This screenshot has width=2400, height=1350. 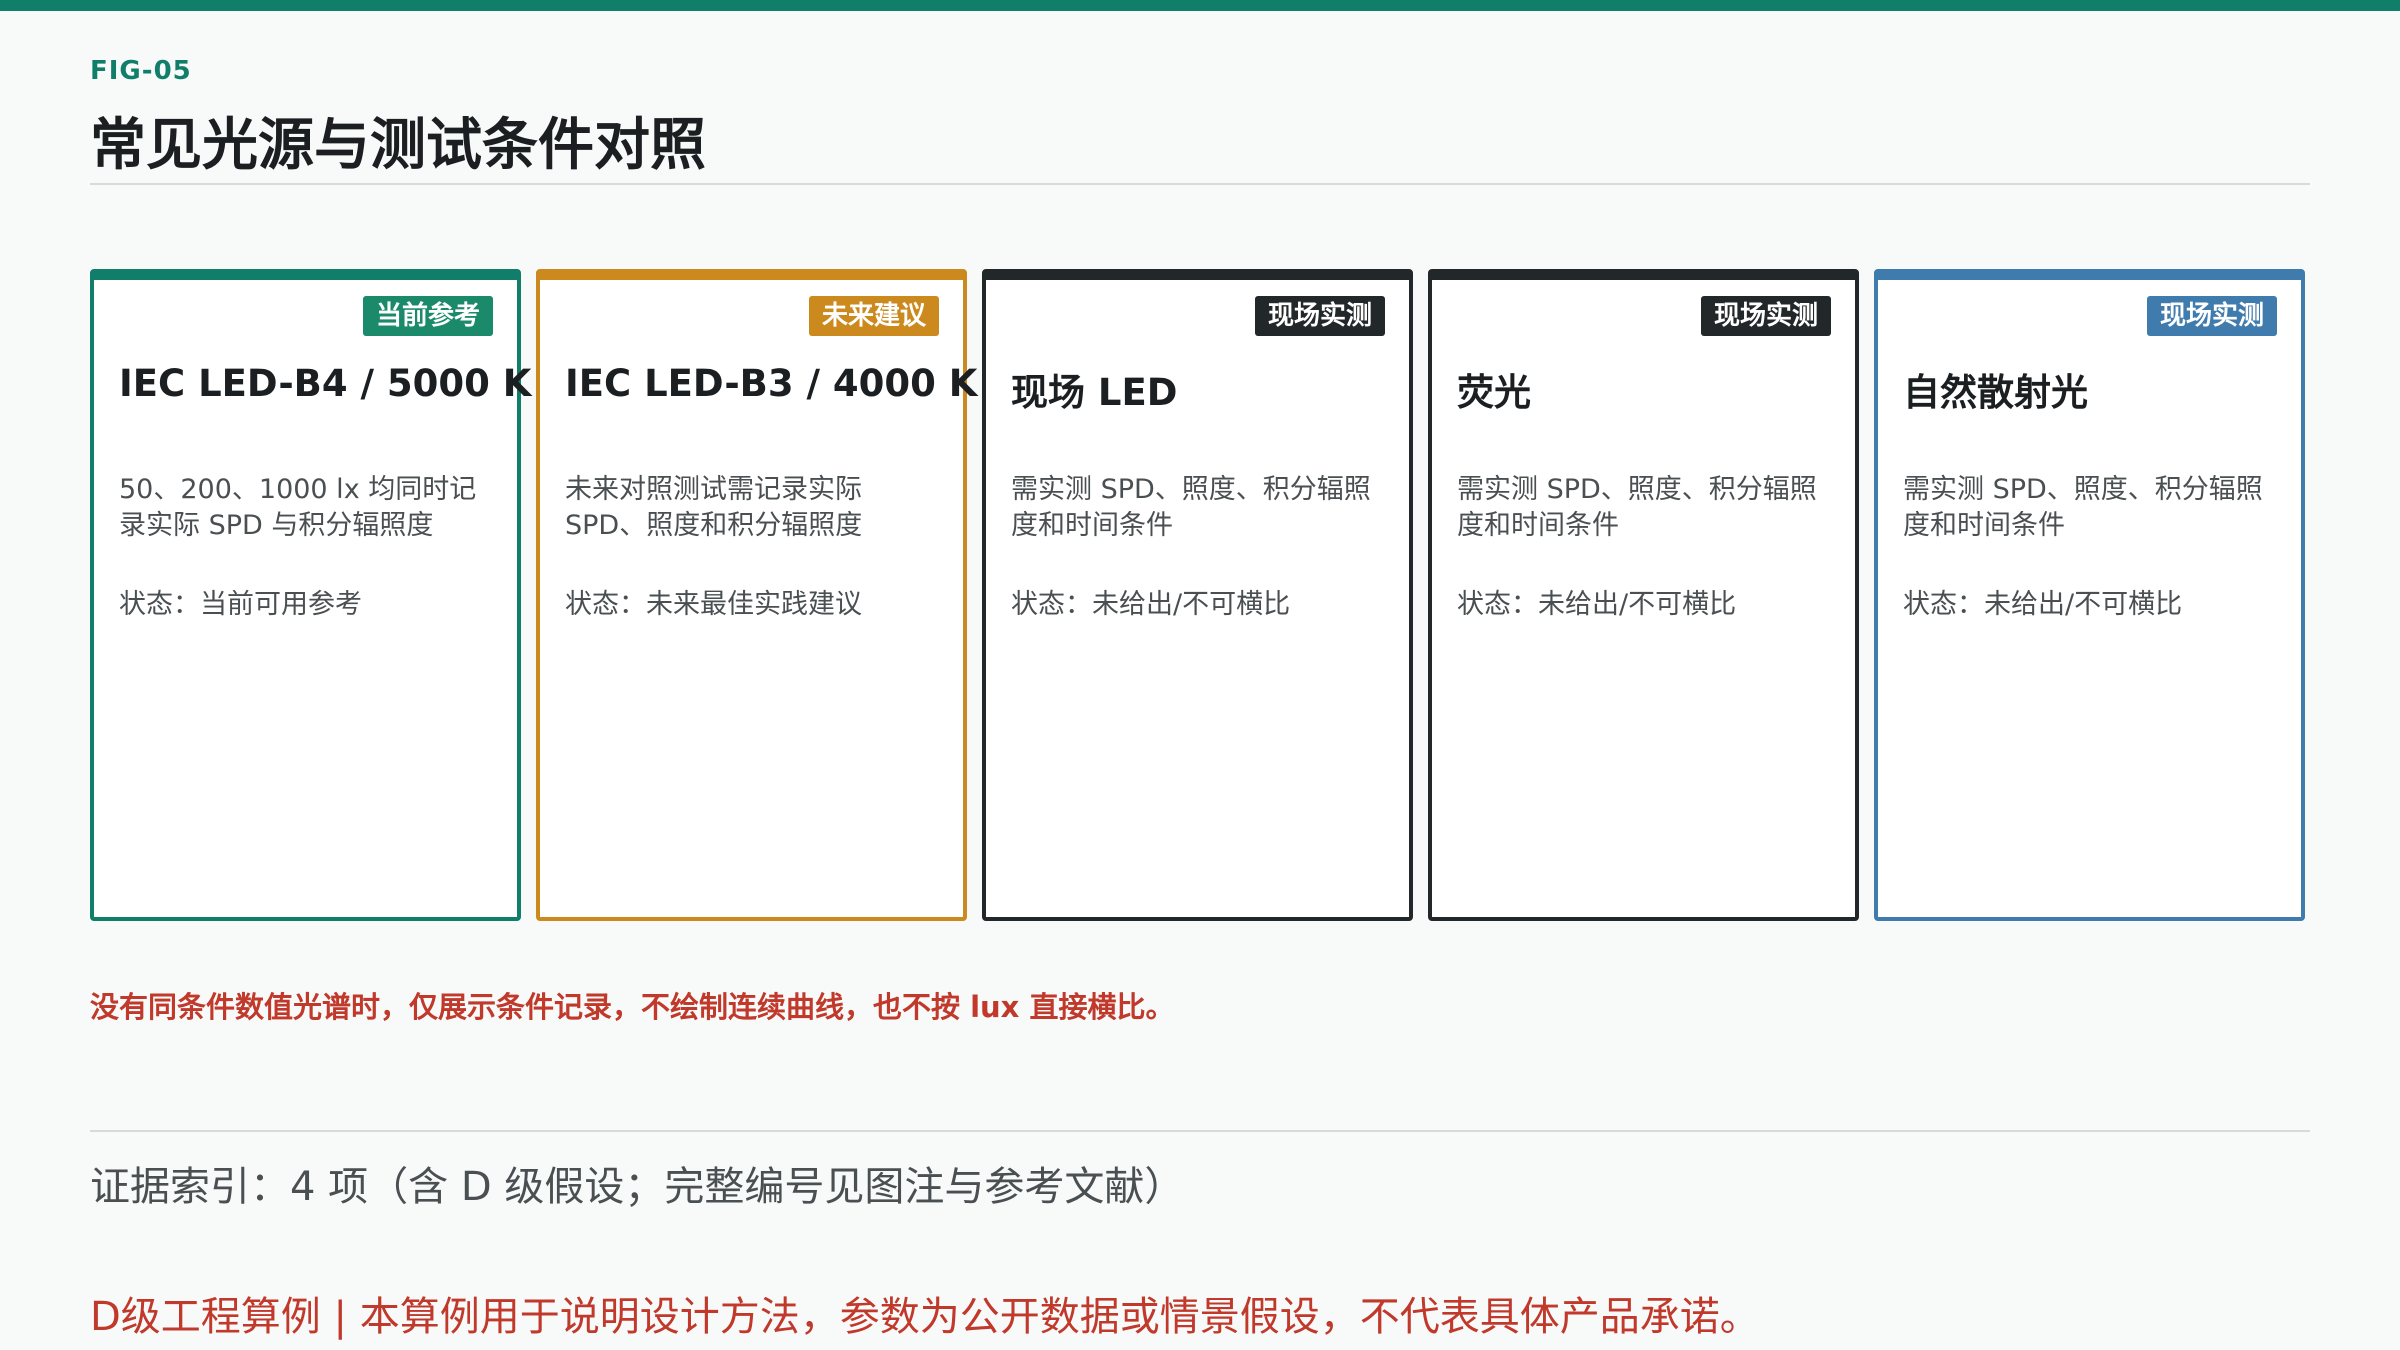 I want to click on card-description: 未来对照测试需记录实际 SPD、照度和积分辐照度, so click(x=714, y=507).